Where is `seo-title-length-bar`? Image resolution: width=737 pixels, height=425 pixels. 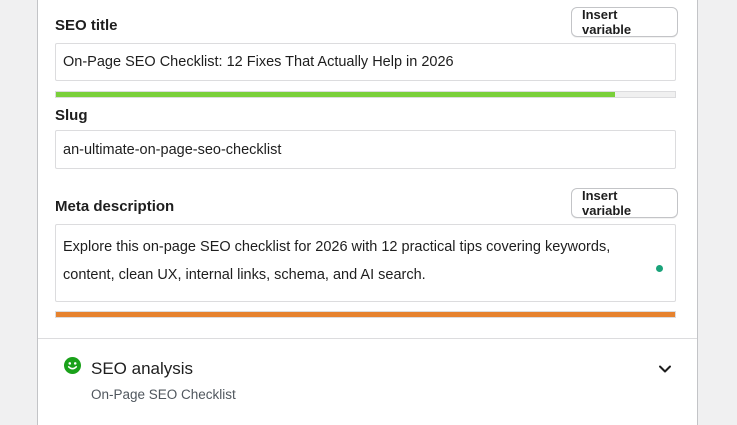 seo-title-length-bar is located at coordinates (365, 94).